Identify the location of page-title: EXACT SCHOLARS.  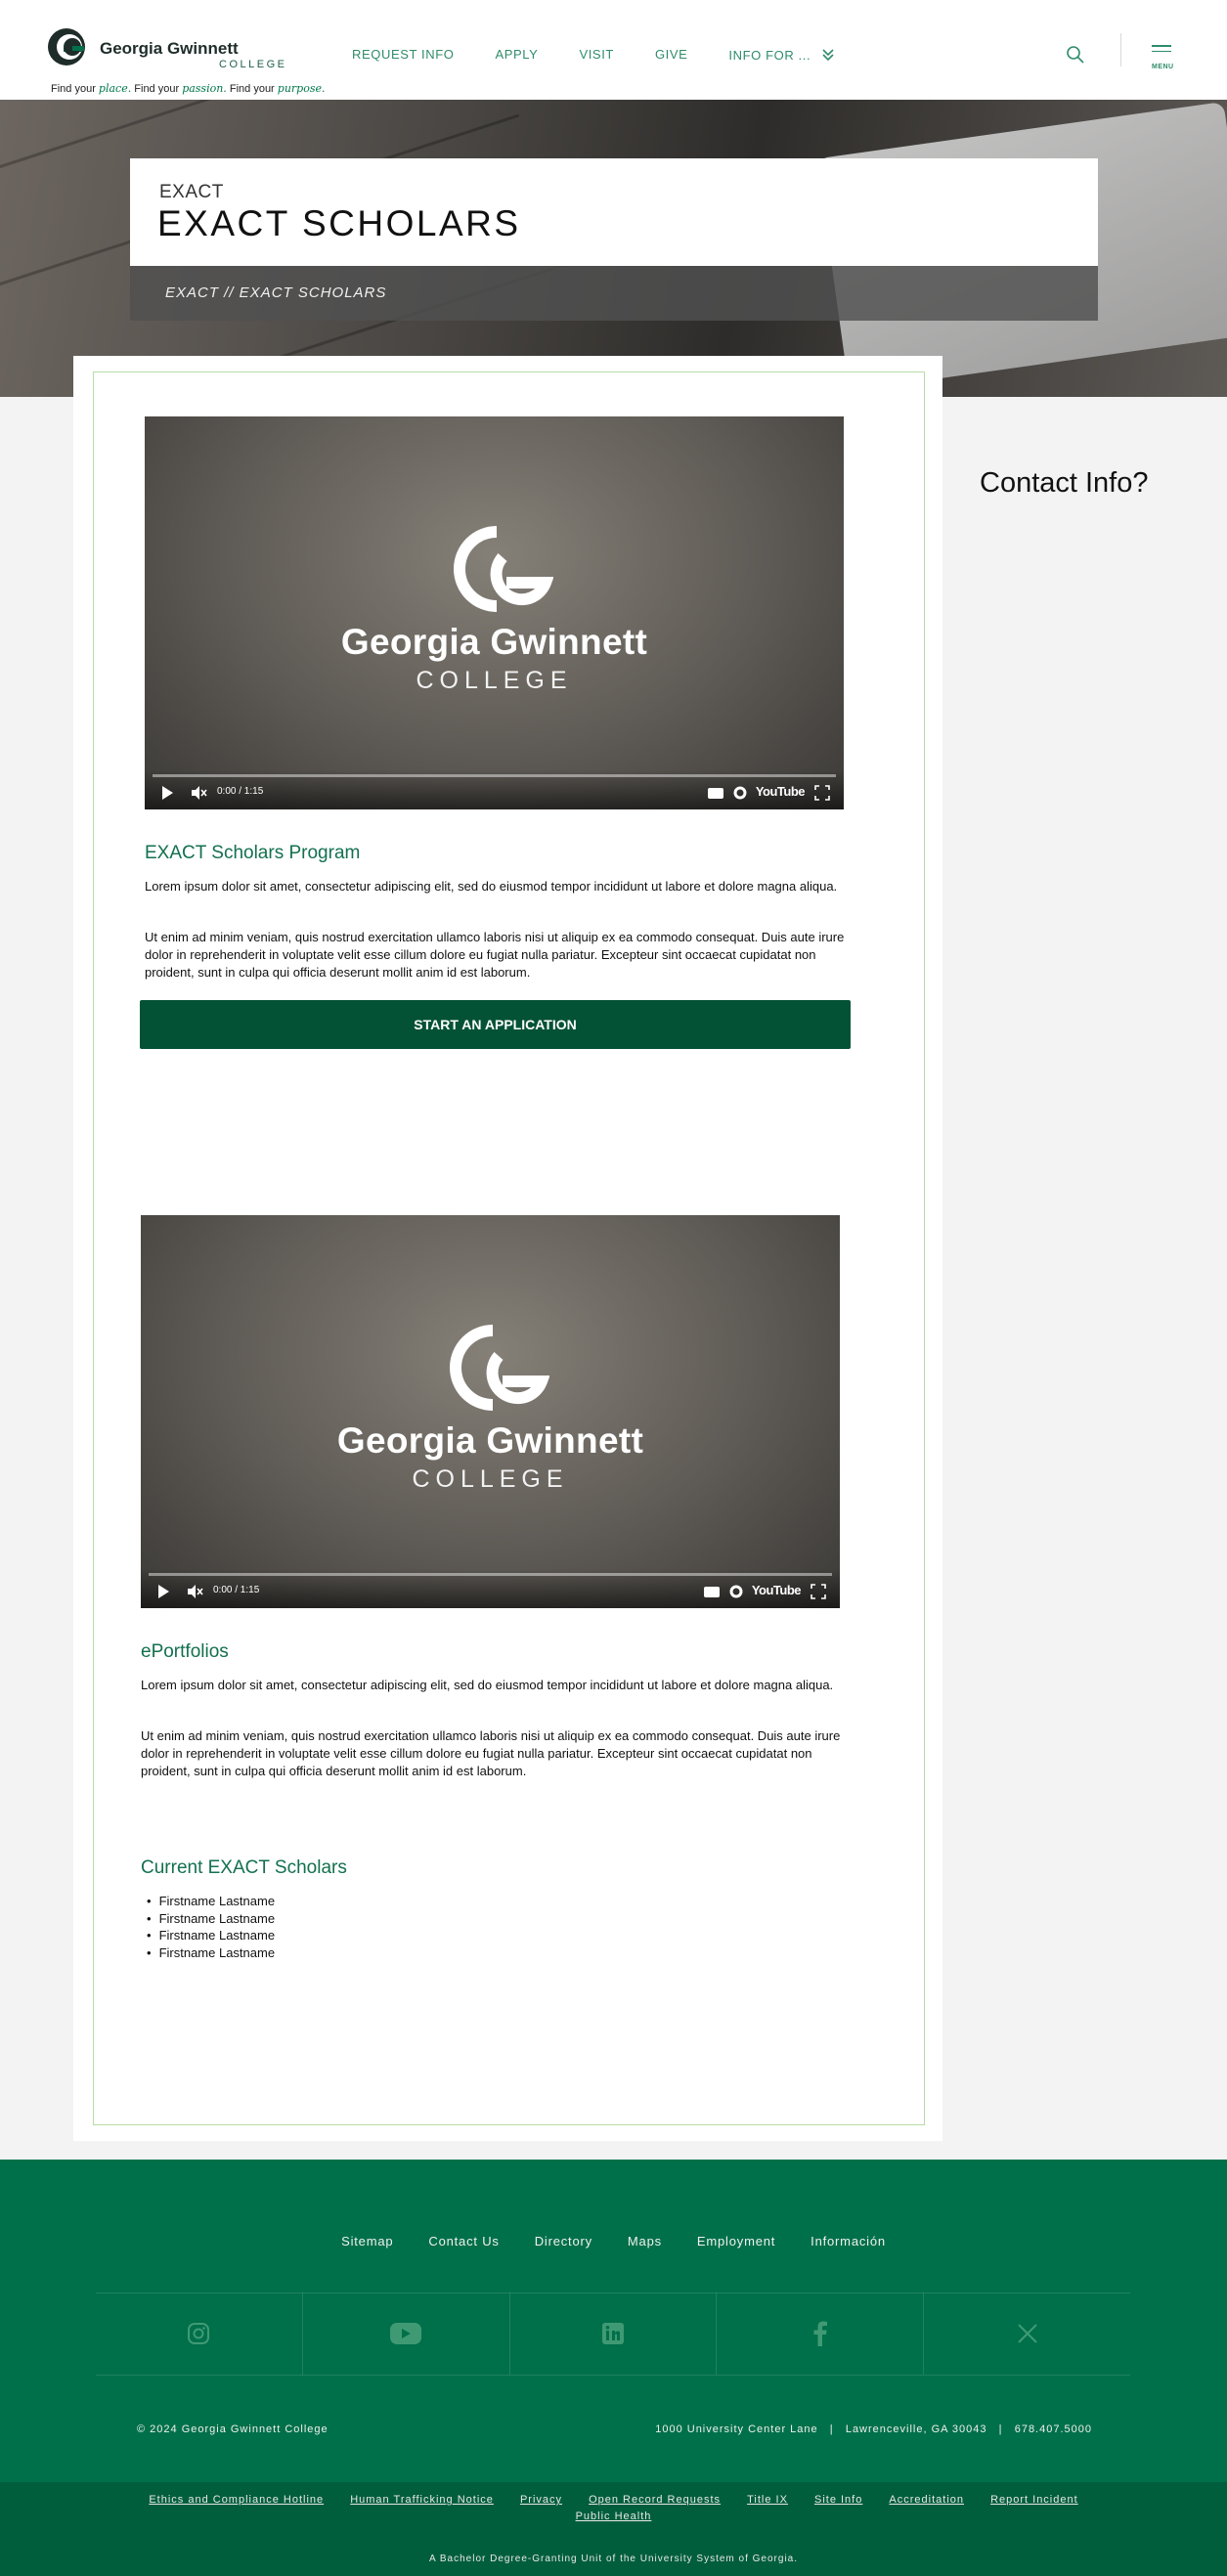
(339, 223).